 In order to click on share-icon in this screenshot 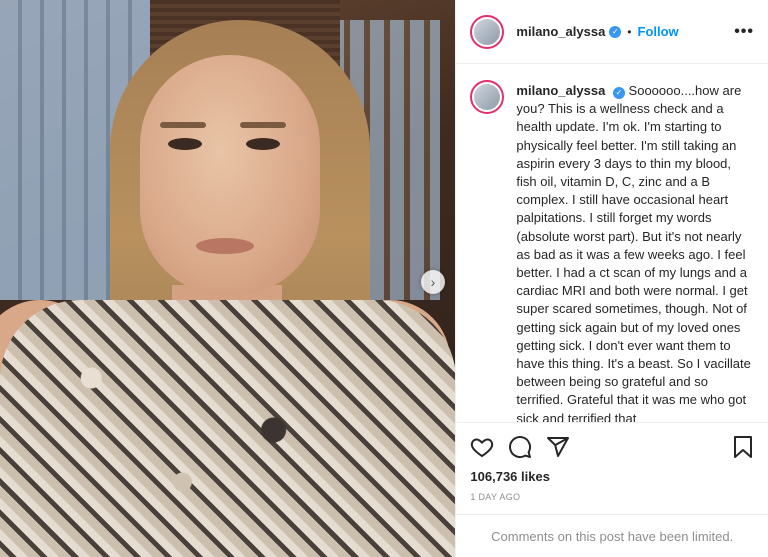, I will do `click(558, 447)`.